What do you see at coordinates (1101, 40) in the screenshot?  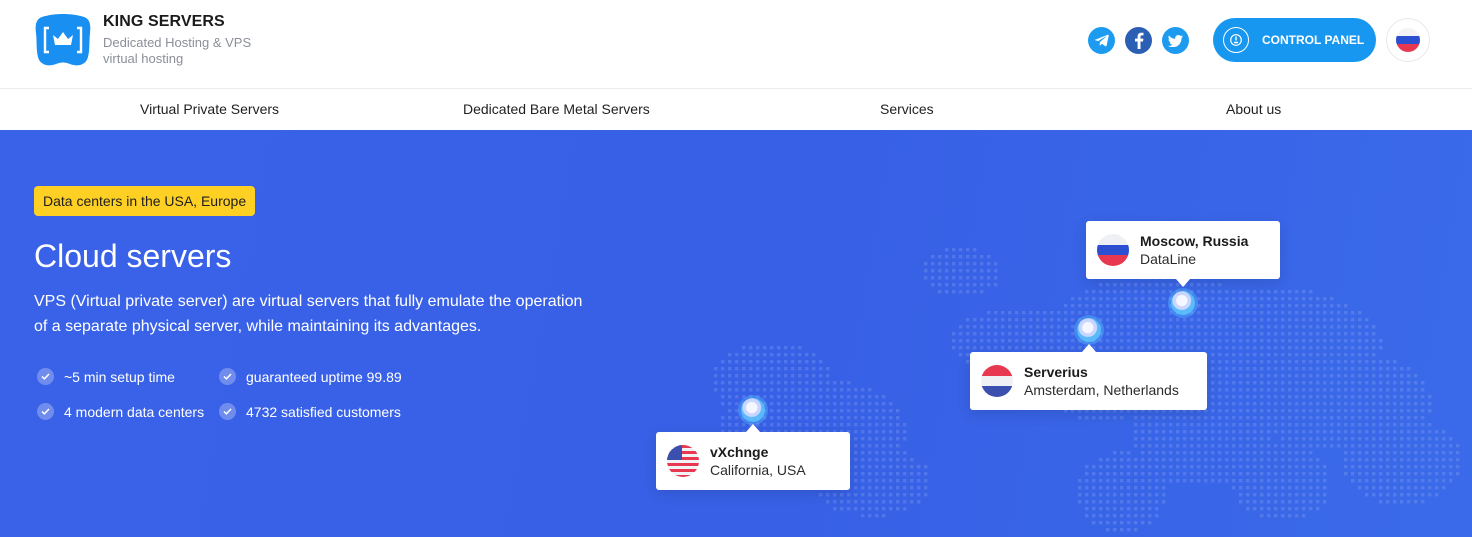 I see `telegram-icon` at bounding box center [1101, 40].